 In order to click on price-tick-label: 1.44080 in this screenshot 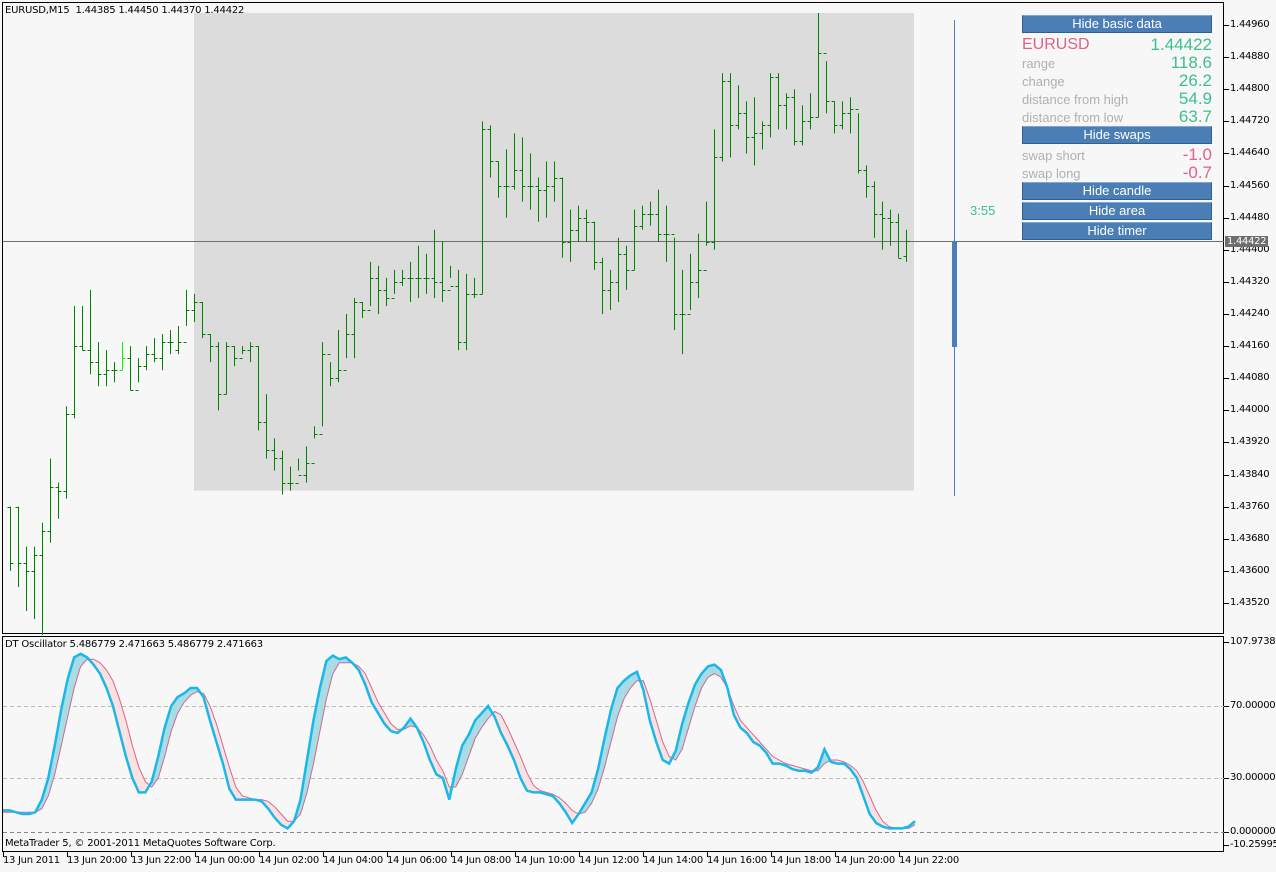, I will do `click(1250, 377)`.